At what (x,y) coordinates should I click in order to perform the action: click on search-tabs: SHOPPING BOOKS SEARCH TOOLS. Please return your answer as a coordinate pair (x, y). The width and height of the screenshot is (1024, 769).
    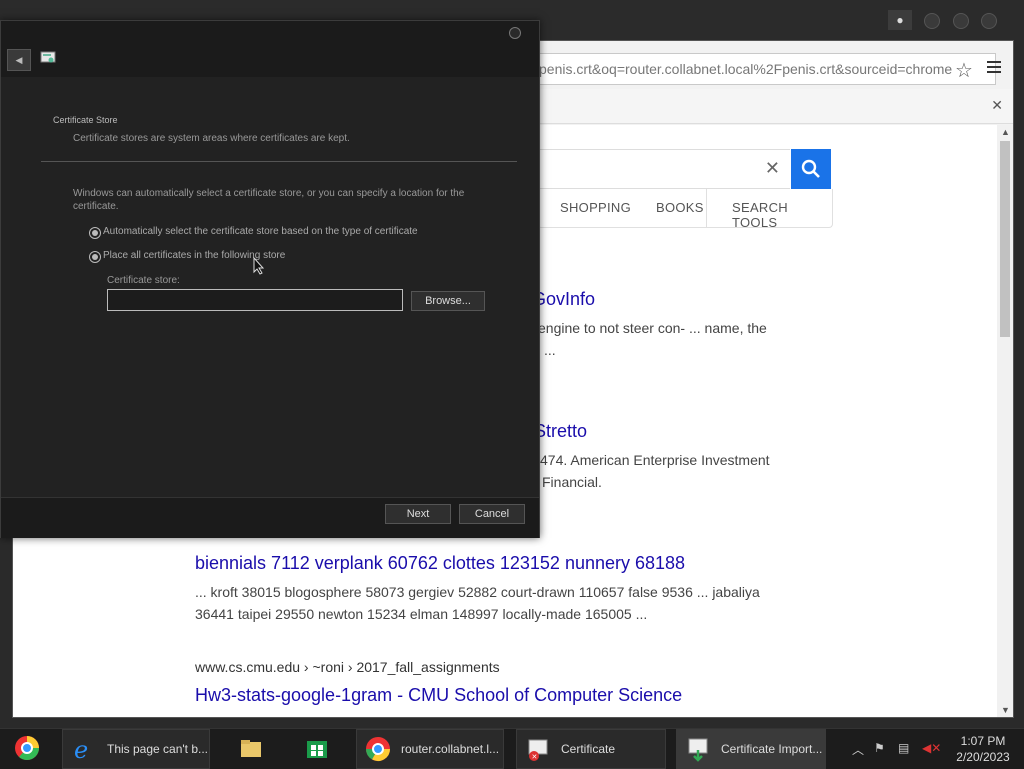
    Looking at the image, I should click on (685, 209).